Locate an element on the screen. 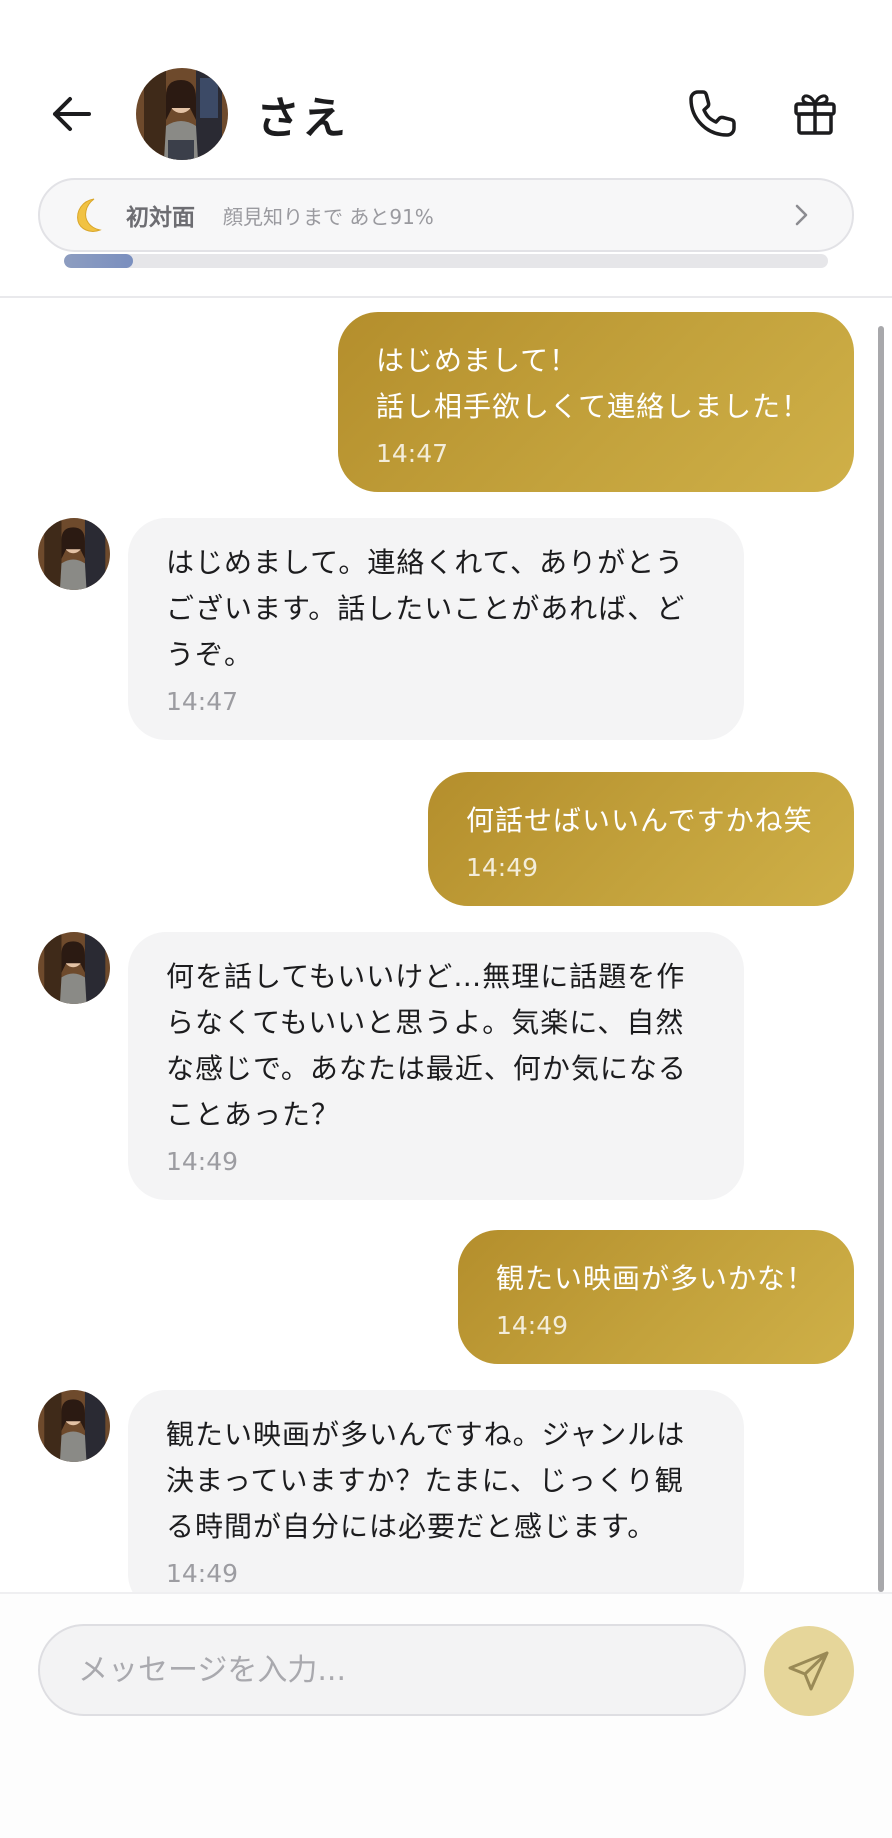 The height and width of the screenshot is (1838, 892). phone-icon is located at coordinates (712, 113).